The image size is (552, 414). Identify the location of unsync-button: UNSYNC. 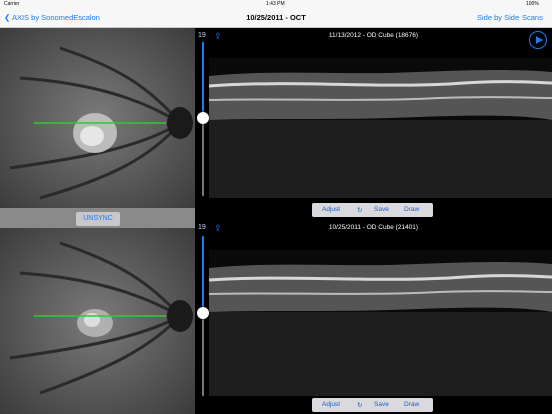
(98, 219).